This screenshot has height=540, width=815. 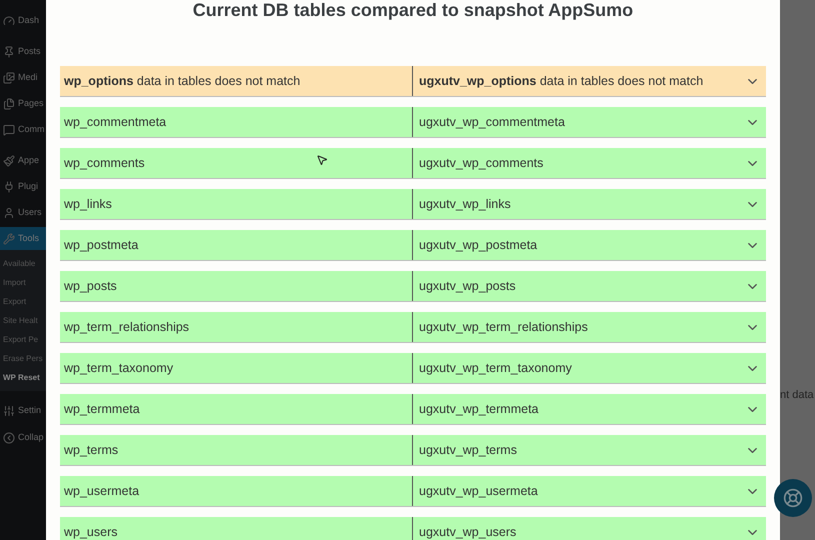 I want to click on sidebar-item: Collap, so click(x=23, y=437).